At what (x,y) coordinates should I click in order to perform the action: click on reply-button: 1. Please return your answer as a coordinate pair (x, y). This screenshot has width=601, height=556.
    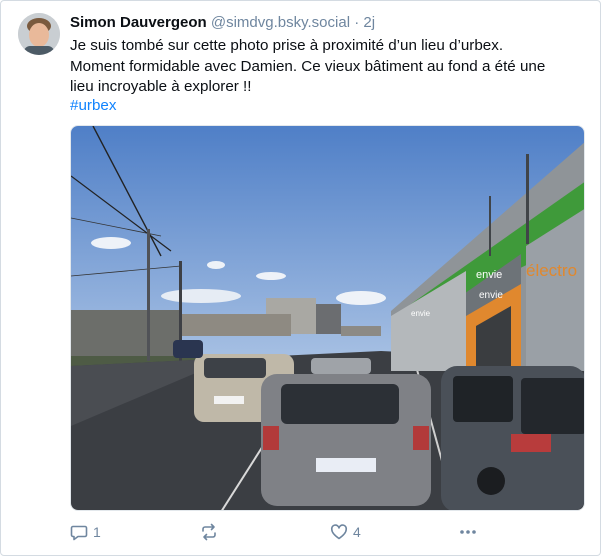
    Looking at the image, I should click on (85, 532).